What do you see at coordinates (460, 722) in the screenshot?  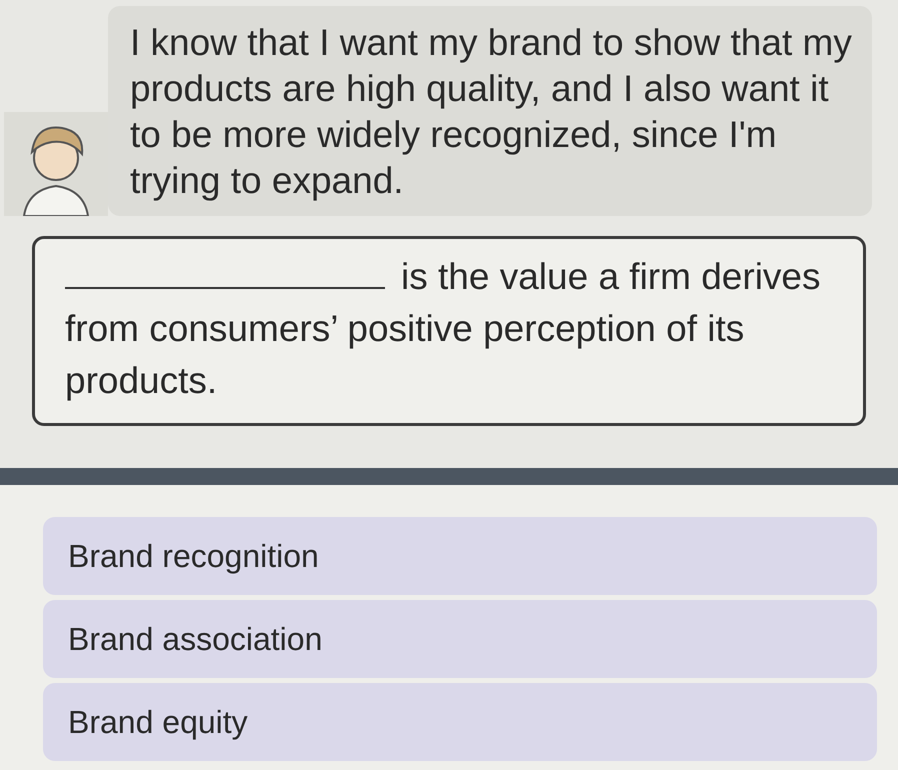 I see `answer-option: Brand equity` at bounding box center [460, 722].